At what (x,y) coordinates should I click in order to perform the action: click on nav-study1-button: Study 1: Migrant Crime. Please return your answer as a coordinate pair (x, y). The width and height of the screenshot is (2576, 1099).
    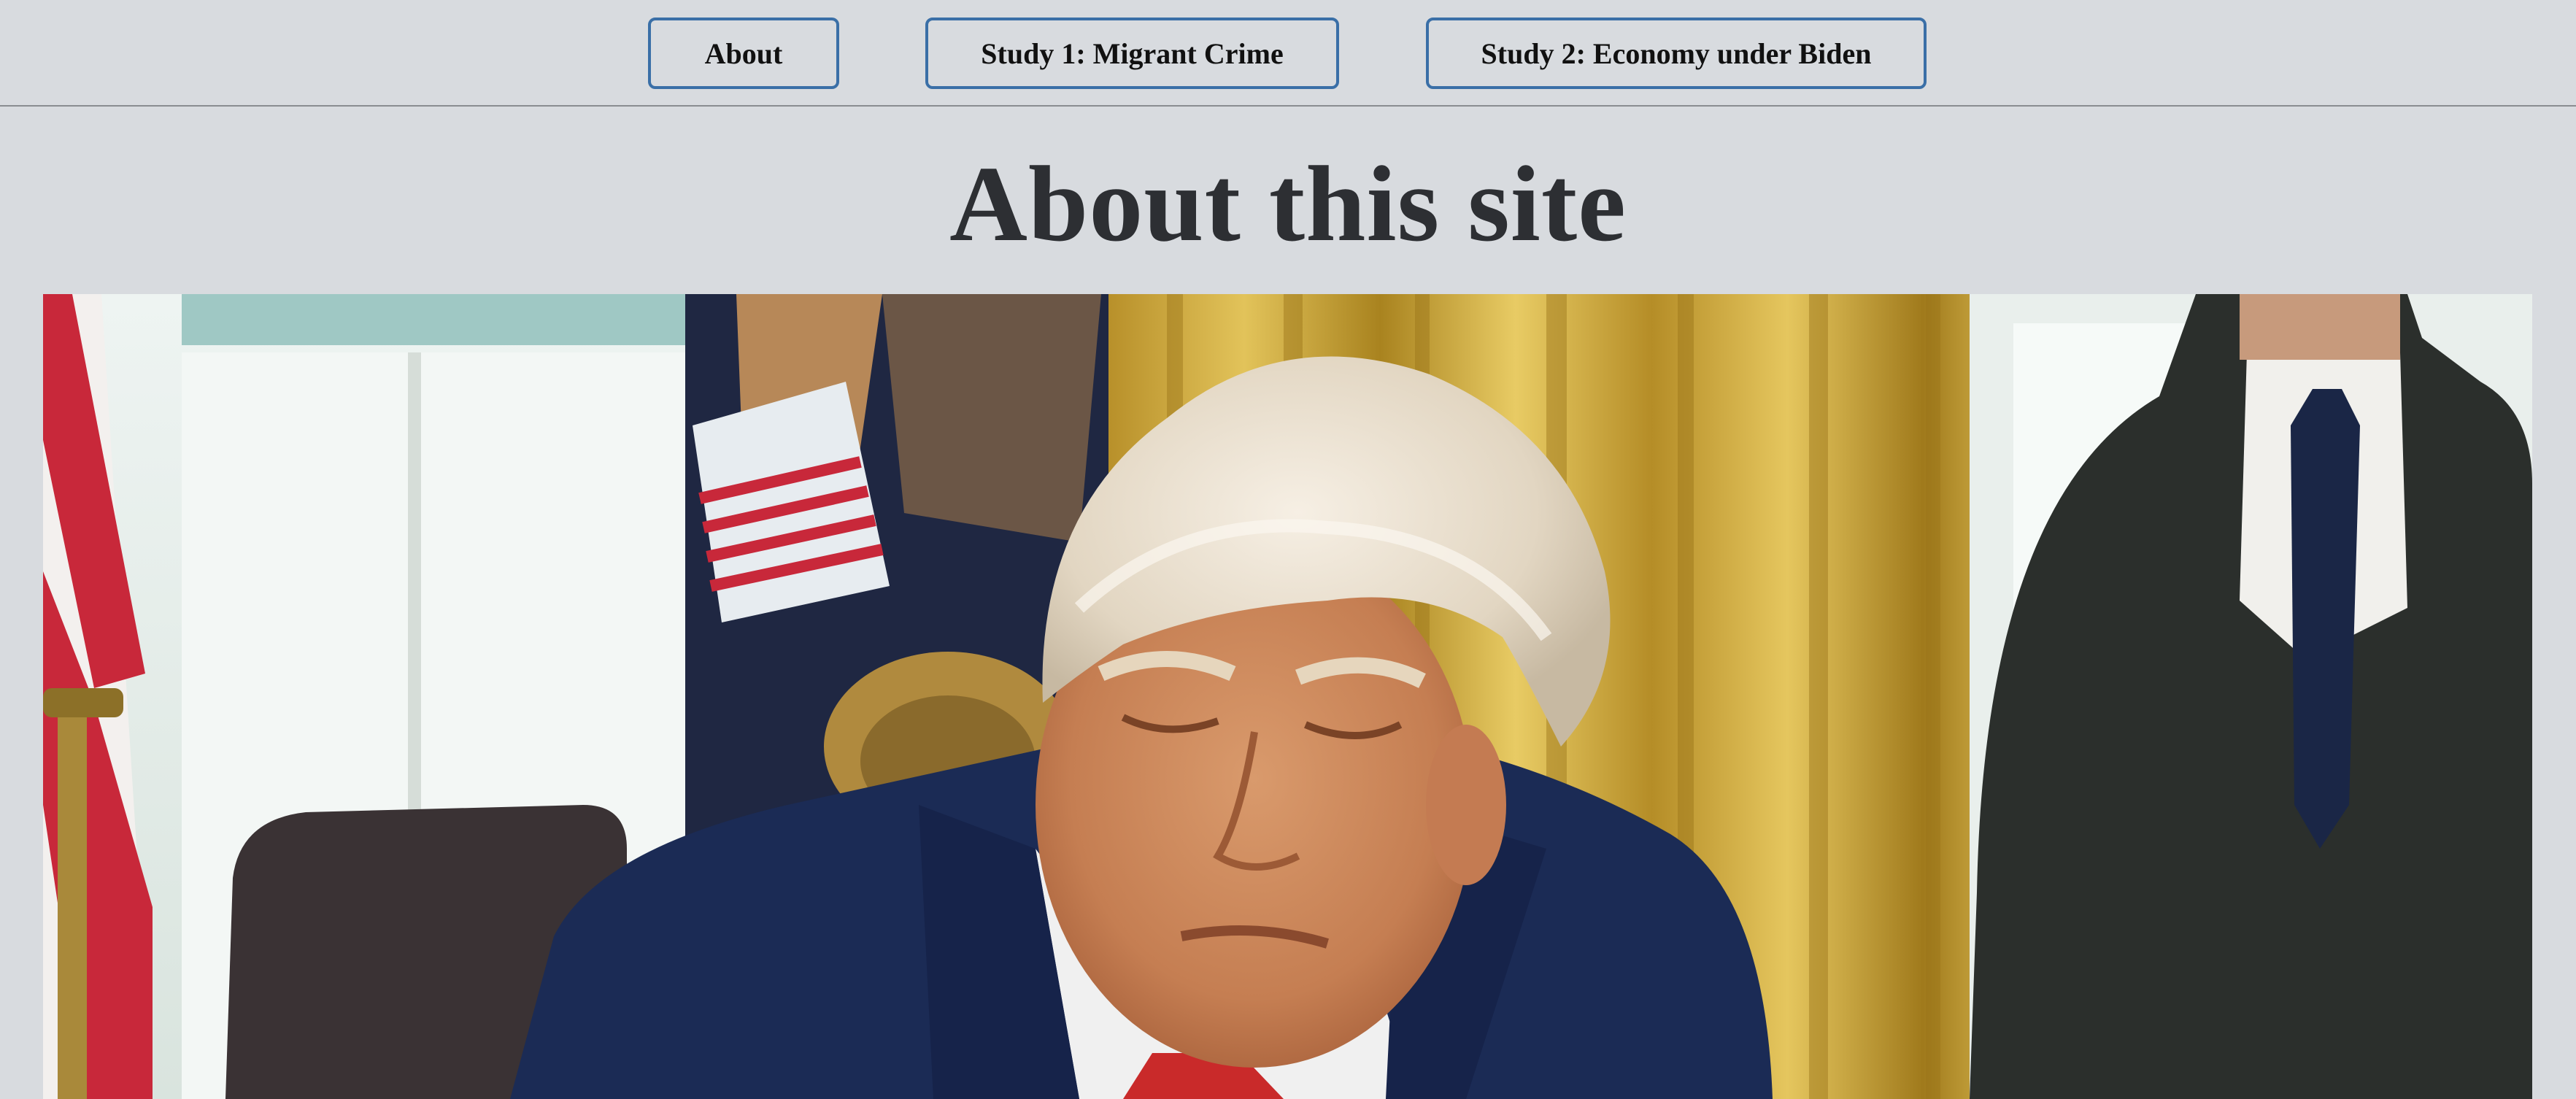
    Looking at the image, I should click on (1132, 54).